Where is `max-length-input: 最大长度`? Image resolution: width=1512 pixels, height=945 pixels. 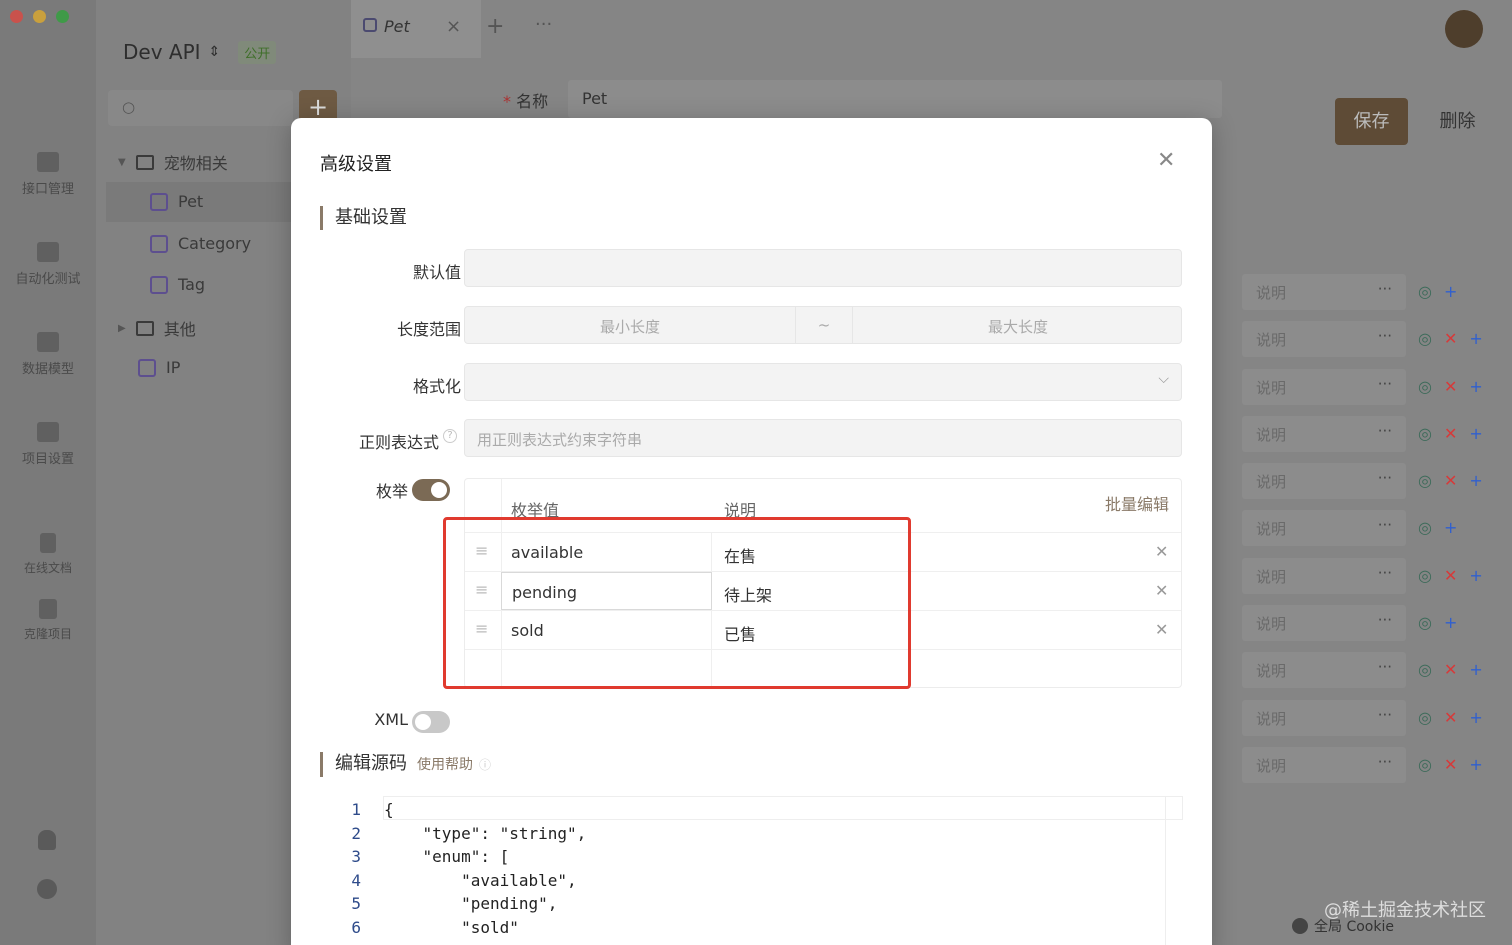
max-length-input: 最大长度 is located at coordinates (1018, 325).